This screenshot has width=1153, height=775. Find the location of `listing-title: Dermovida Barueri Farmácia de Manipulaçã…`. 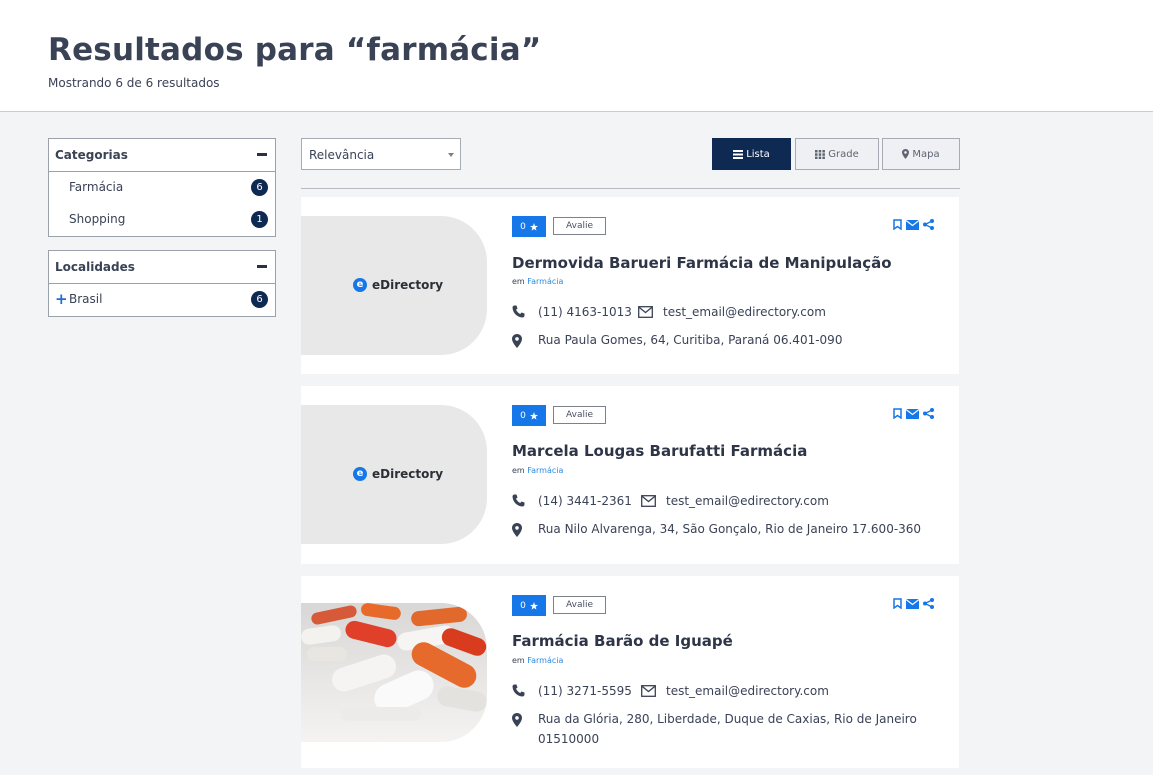

listing-title: Dermovida Barueri Farmácia de Manipulaçã… is located at coordinates (702, 263).